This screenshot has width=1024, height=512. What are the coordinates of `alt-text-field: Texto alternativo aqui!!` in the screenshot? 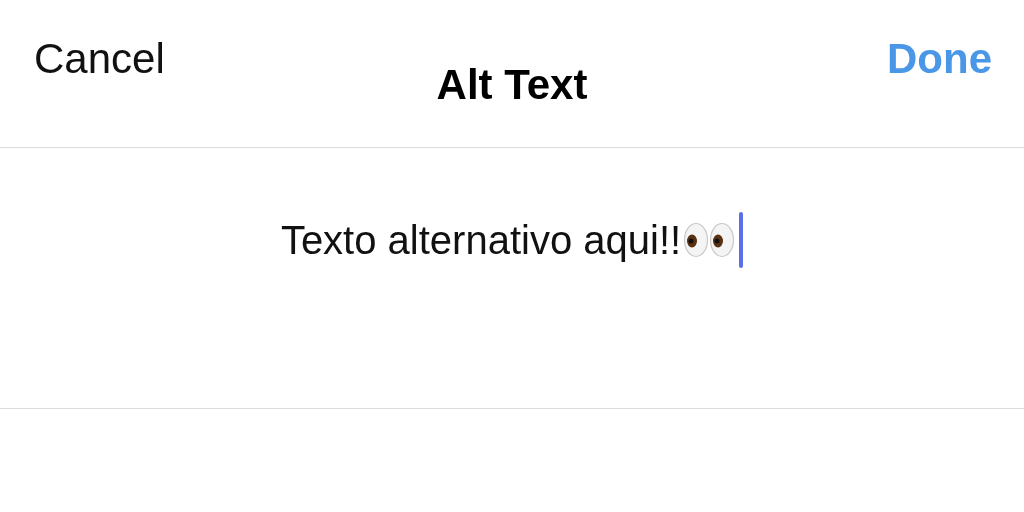 It's located at (512, 240).